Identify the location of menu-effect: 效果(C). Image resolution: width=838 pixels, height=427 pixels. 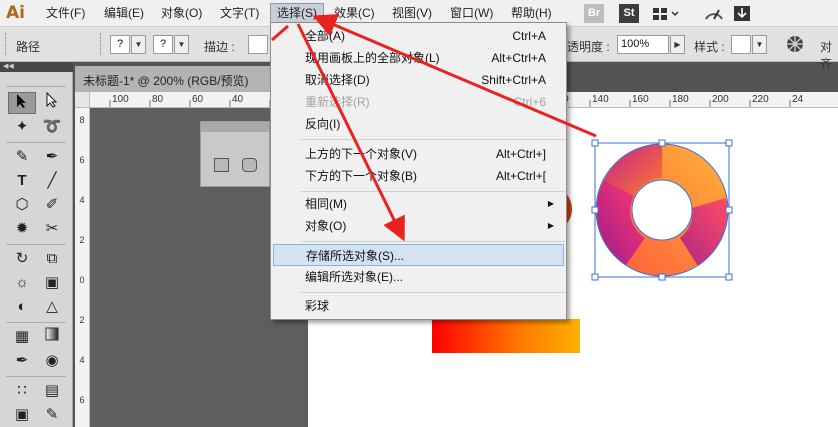
(354, 13).